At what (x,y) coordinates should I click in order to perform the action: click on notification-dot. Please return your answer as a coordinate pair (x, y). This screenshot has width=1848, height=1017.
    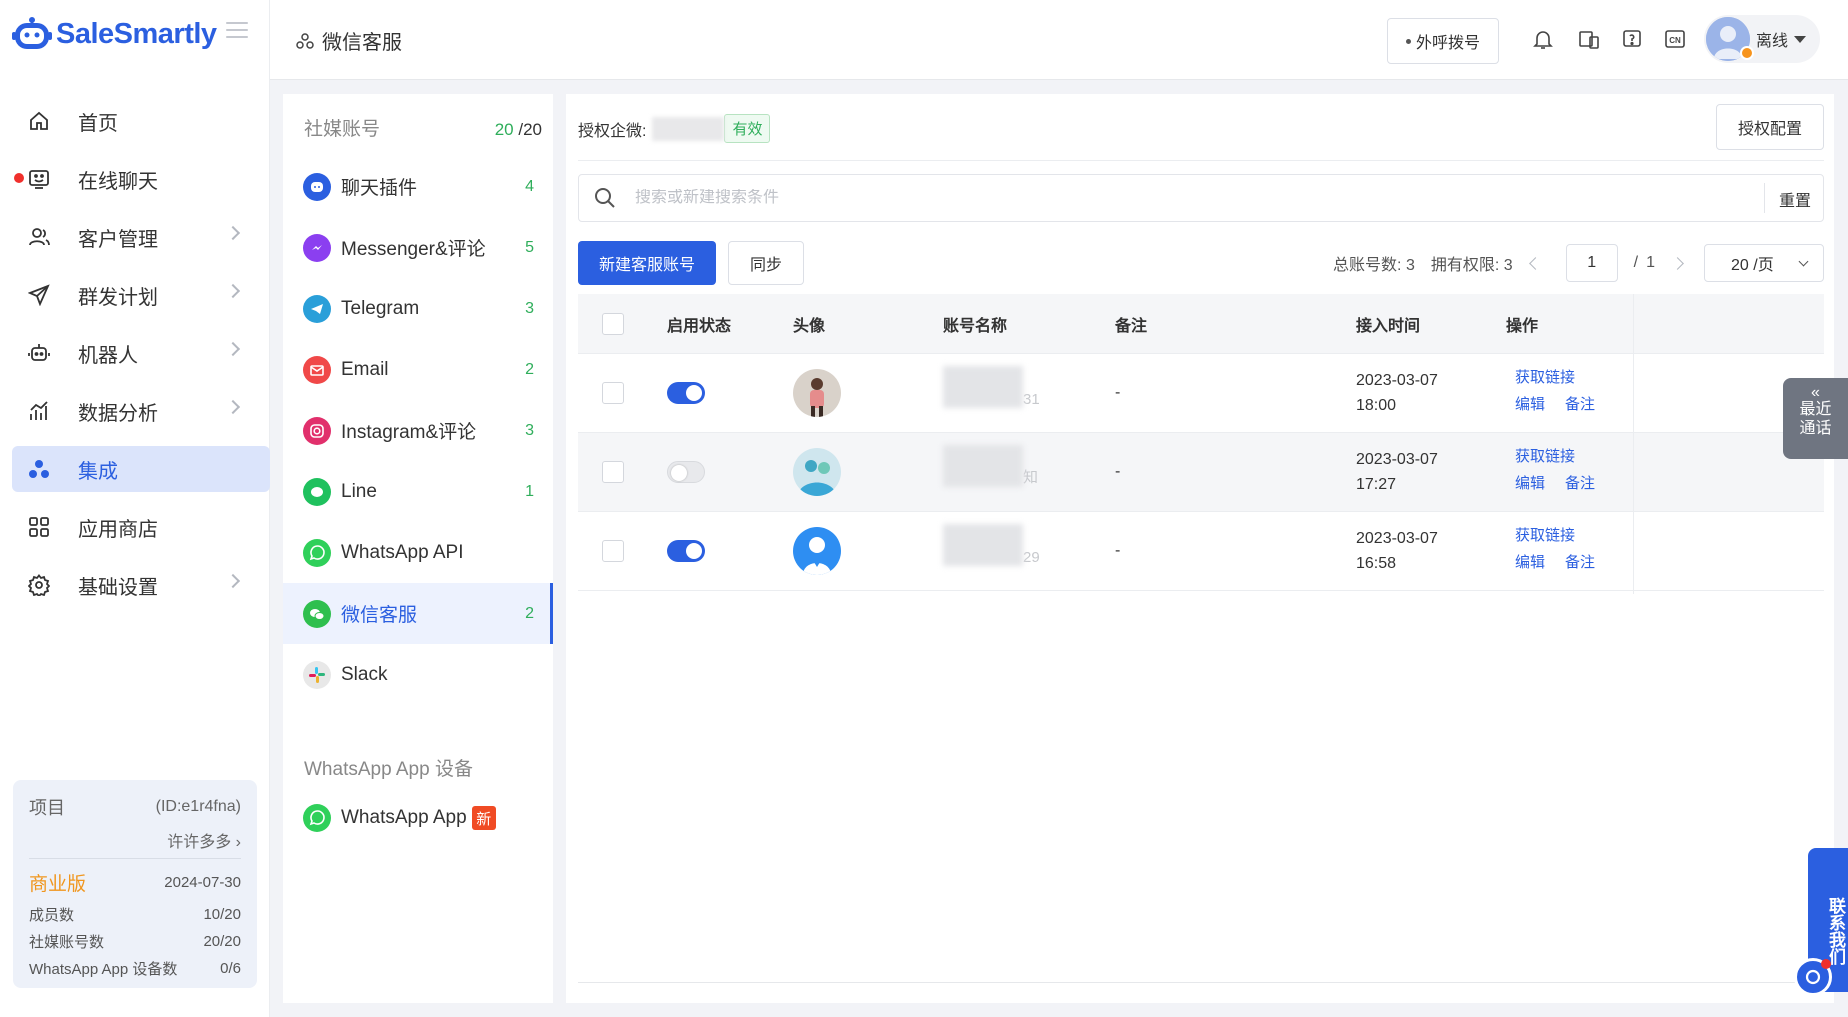
    Looking at the image, I should click on (1826, 964).